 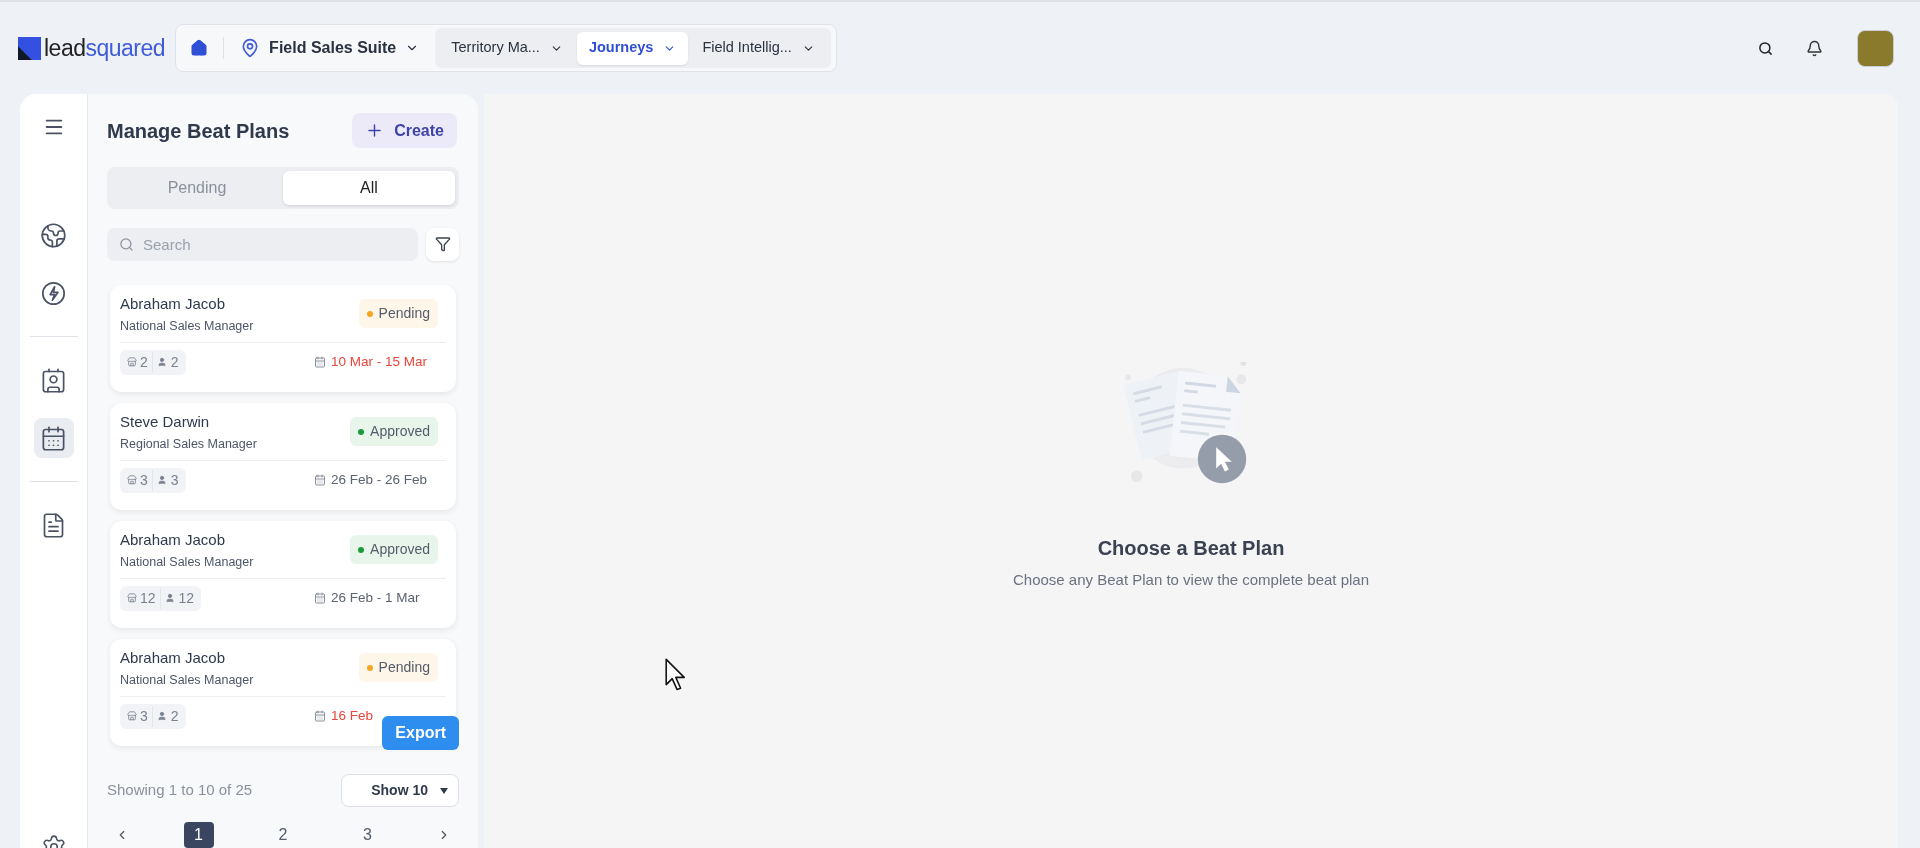 What do you see at coordinates (1814, 48) in the screenshot?
I see `bell-icon` at bounding box center [1814, 48].